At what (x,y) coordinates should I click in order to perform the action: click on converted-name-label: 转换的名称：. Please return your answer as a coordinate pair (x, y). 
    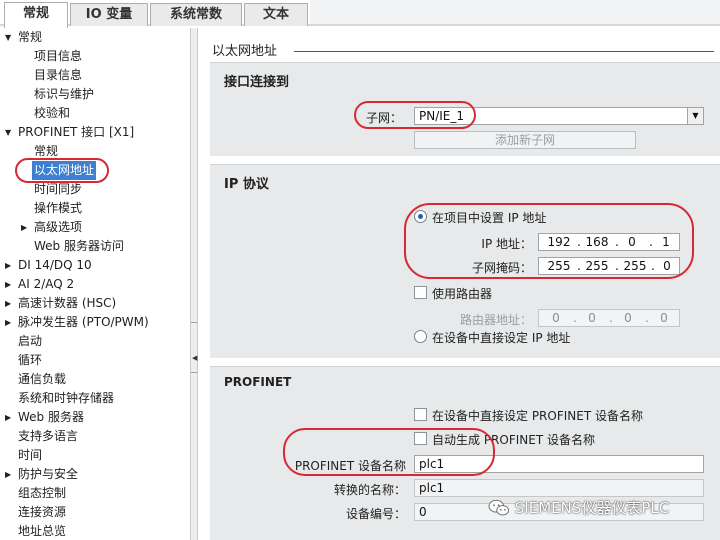
    Looking at the image, I should click on (369, 490).